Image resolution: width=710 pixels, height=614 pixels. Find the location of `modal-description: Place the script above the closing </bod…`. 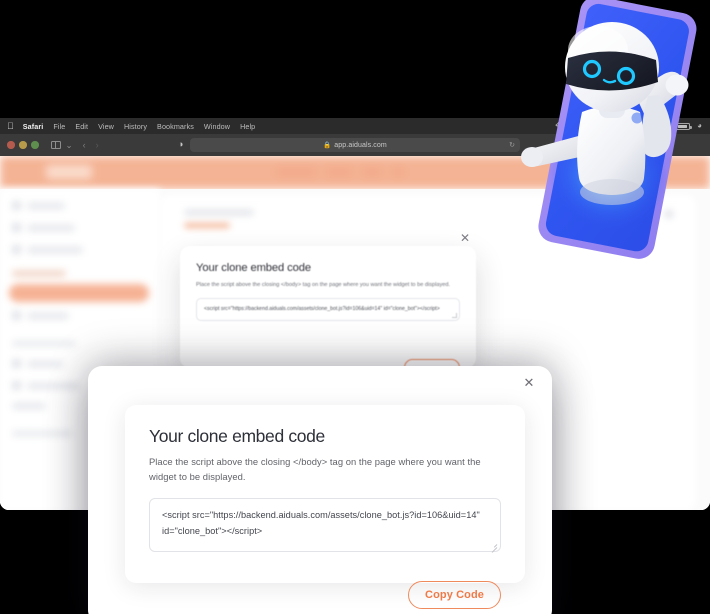

modal-description: Place the script above the closing </bod… is located at coordinates (315, 469).